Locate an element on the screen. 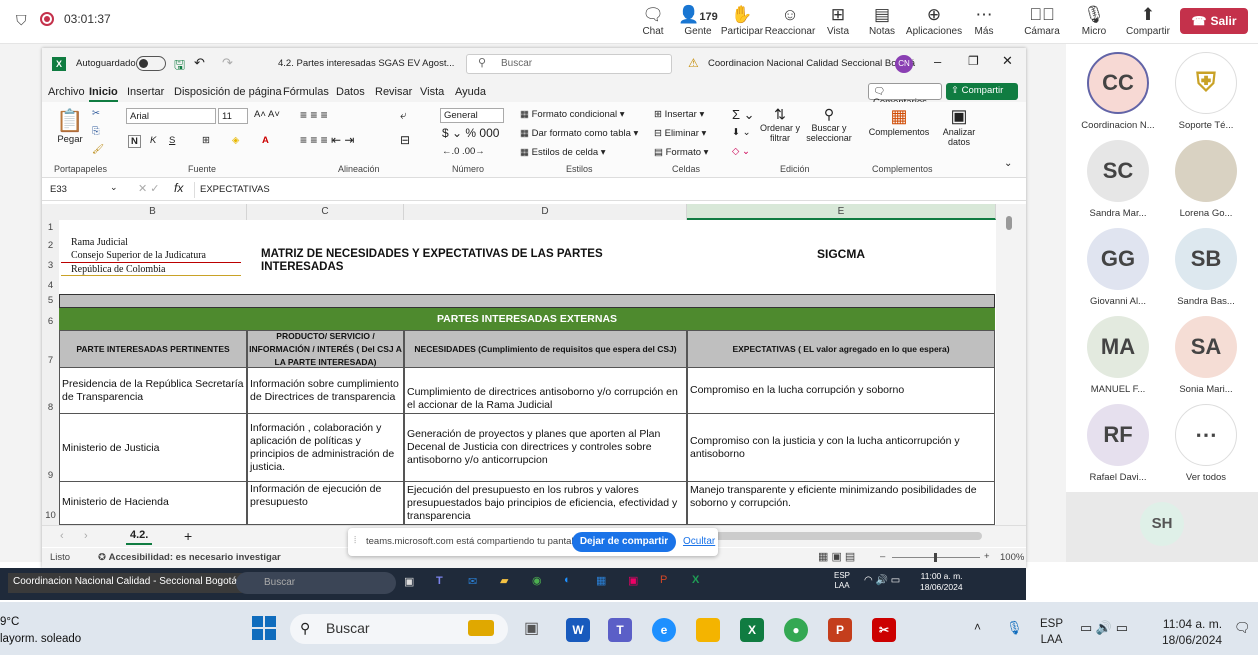  collapse-ribbon-icon: ⌄ is located at coordinates (1008, 163).